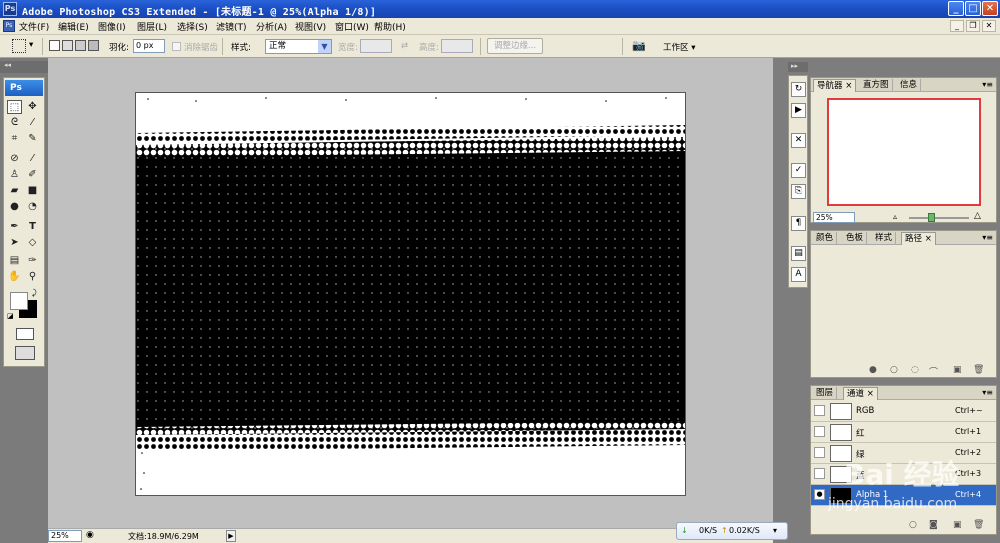  I want to click on widget-menu-icon: ▾, so click(775, 530).